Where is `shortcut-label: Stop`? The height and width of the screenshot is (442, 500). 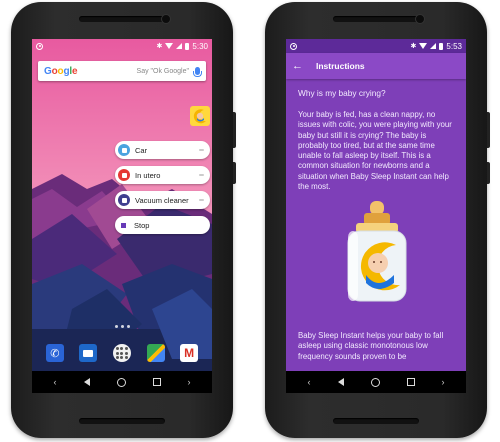
shortcut-label: Stop is located at coordinates (142, 225).